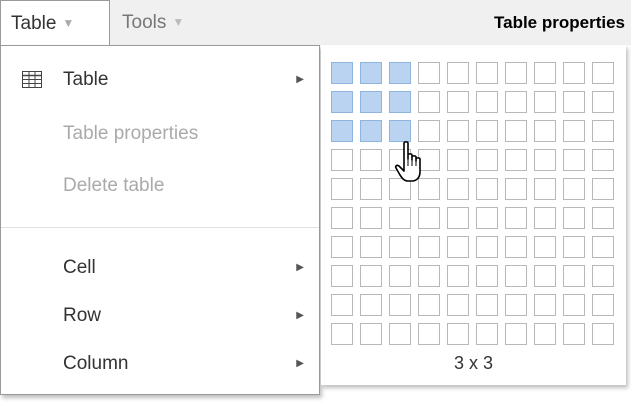  What do you see at coordinates (55, 23) in the screenshot?
I see `table-menu-tab: Table ▼` at bounding box center [55, 23].